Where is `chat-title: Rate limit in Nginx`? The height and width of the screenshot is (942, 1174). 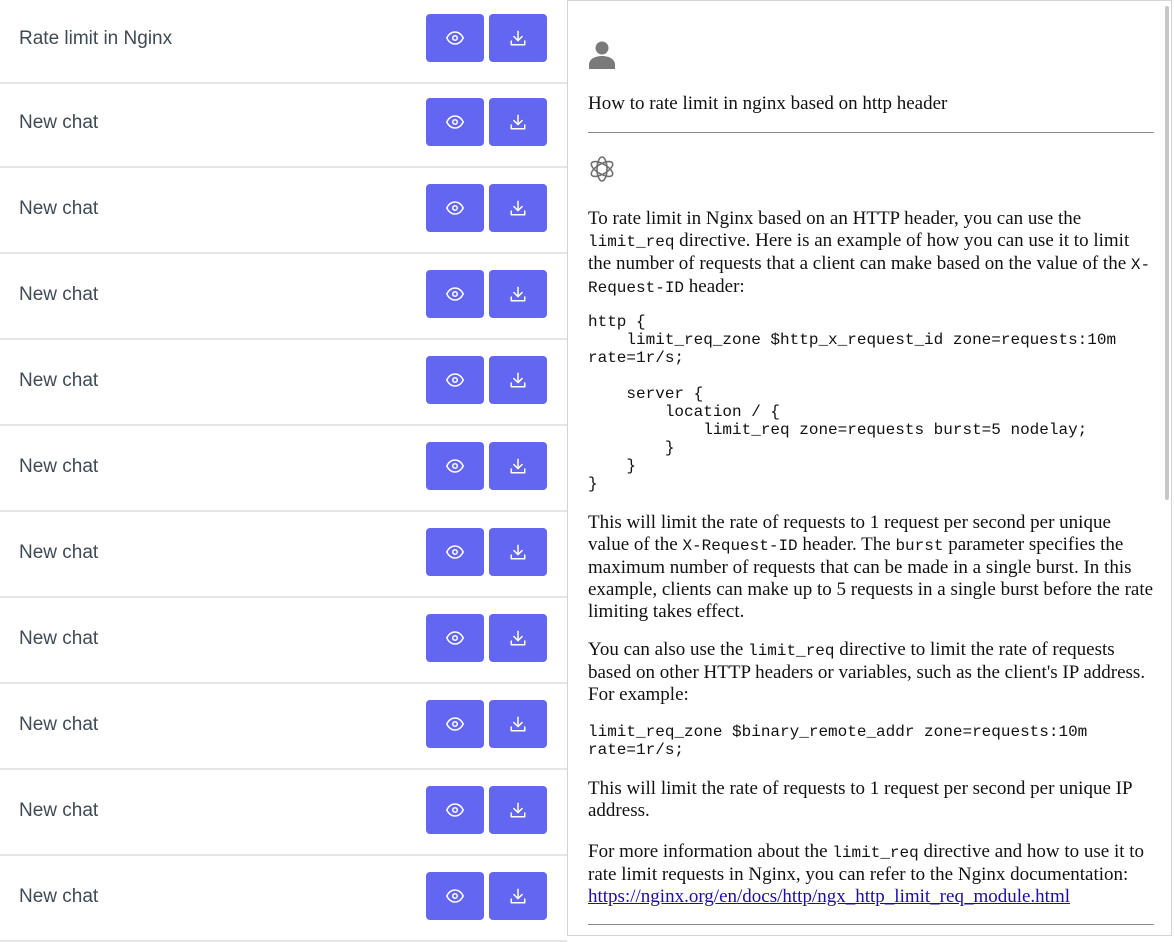 chat-title: Rate limit in Nginx is located at coordinates (96, 38).